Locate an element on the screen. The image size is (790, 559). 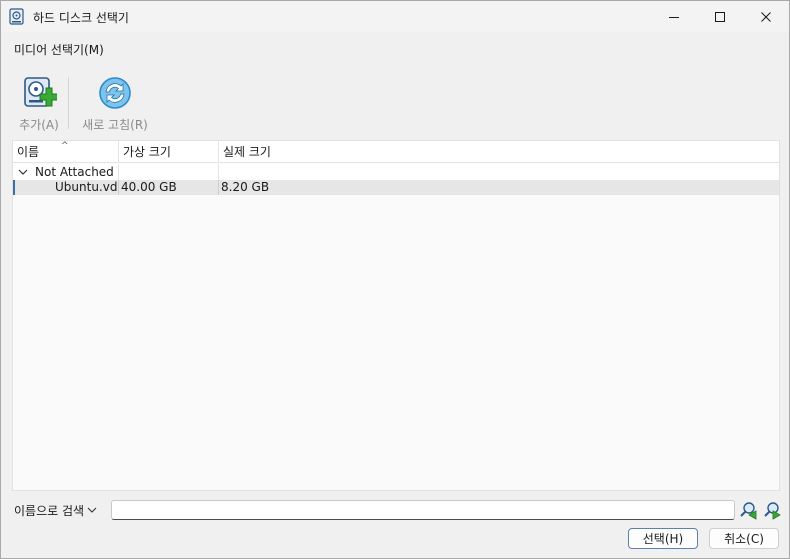
search-mode-dropdown: 이름으로 검색 is located at coordinates (55, 510).